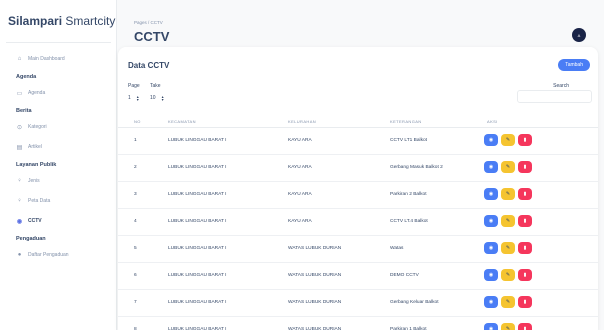 The width and height of the screenshot is (604, 330). Describe the element at coordinates (554, 96) in the screenshot. I see `search-input` at that location.